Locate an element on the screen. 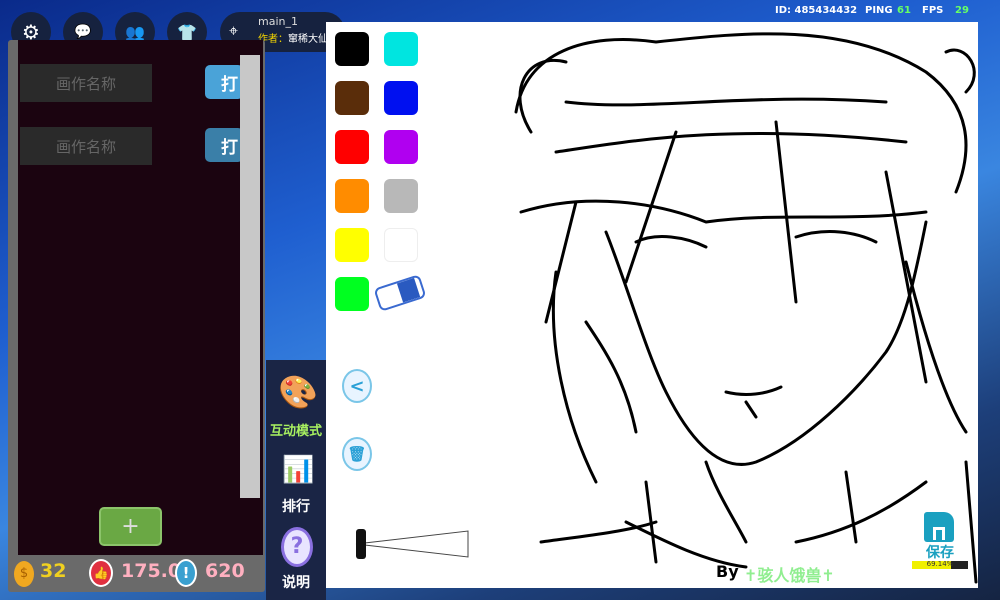 The width and height of the screenshot is (1000, 600). undo-button: < is located at coordinates (357, 386).